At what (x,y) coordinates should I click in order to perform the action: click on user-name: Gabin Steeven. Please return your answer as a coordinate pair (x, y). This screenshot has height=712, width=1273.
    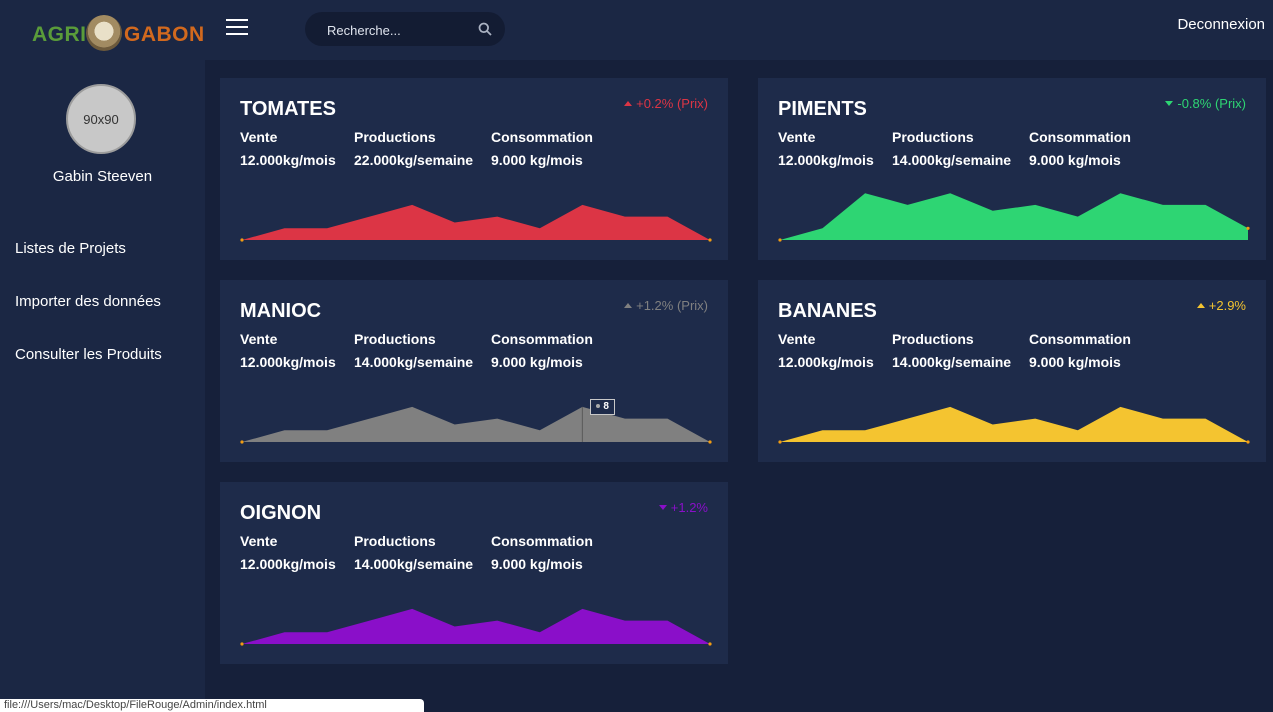
    Looking at the image, I should click on (102, 176).